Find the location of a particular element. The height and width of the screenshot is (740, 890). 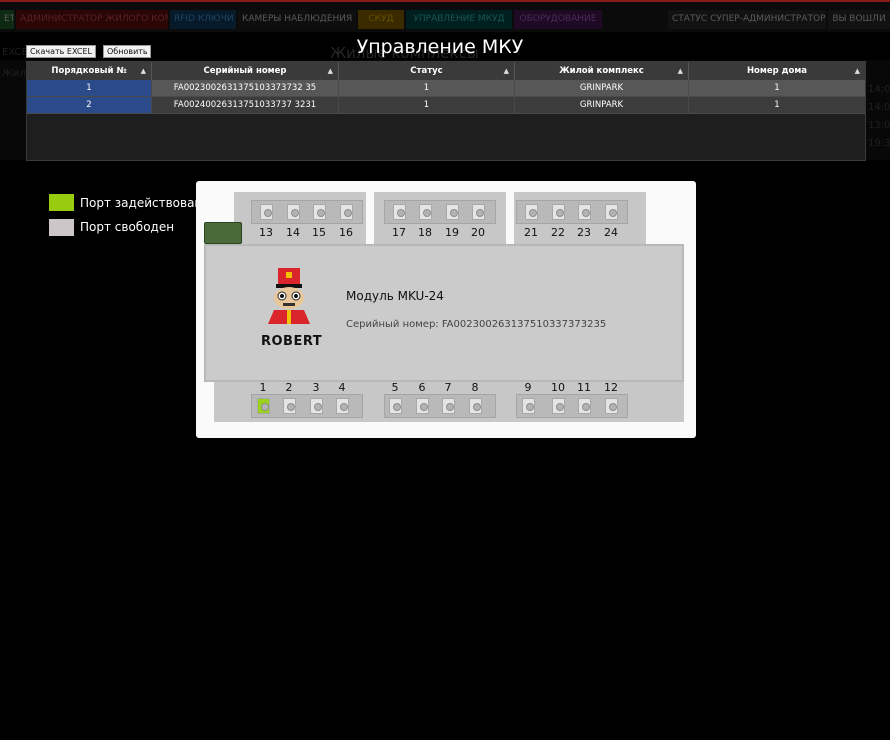

nav-item-cameras: КАМЕРЫ НАБЛЮДЕНИЯ is located at coordinates (297, 19).